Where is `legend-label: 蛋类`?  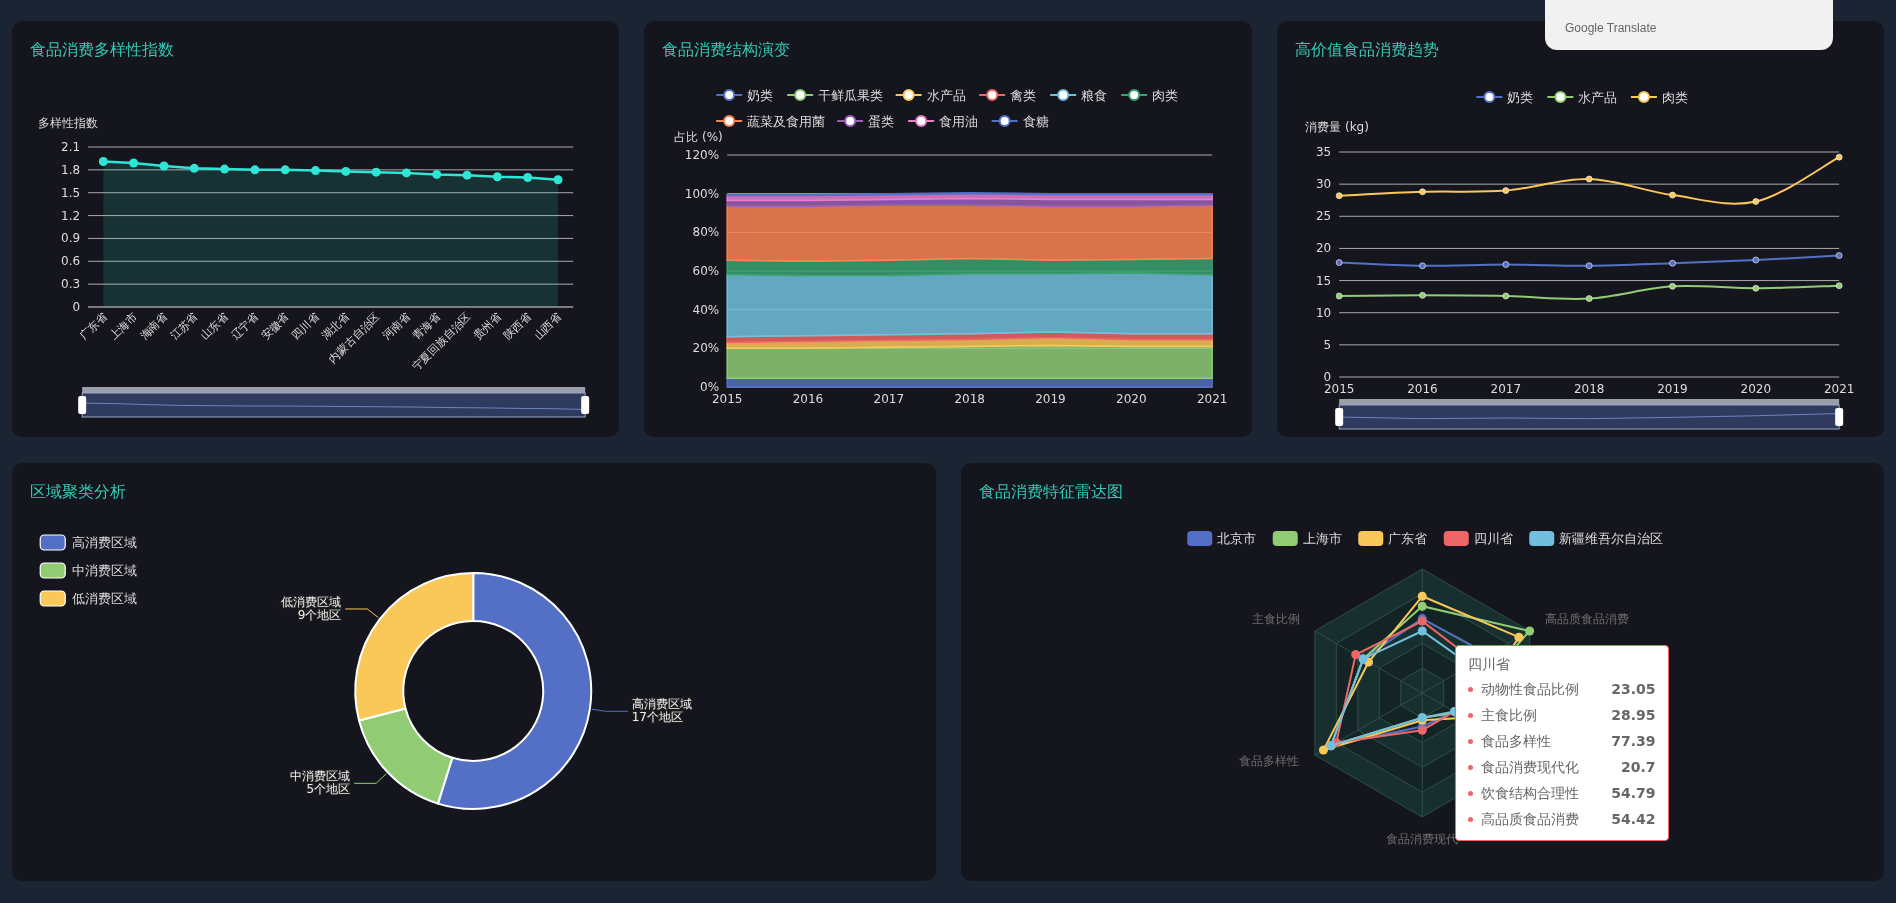
legend-label: 蛋类 is located at coordinates (881, 121).